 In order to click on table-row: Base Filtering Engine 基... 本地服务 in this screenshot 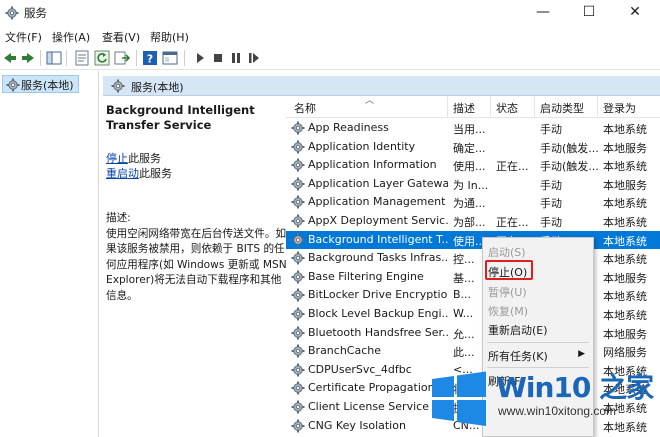, I will do `click(473, 277)`.